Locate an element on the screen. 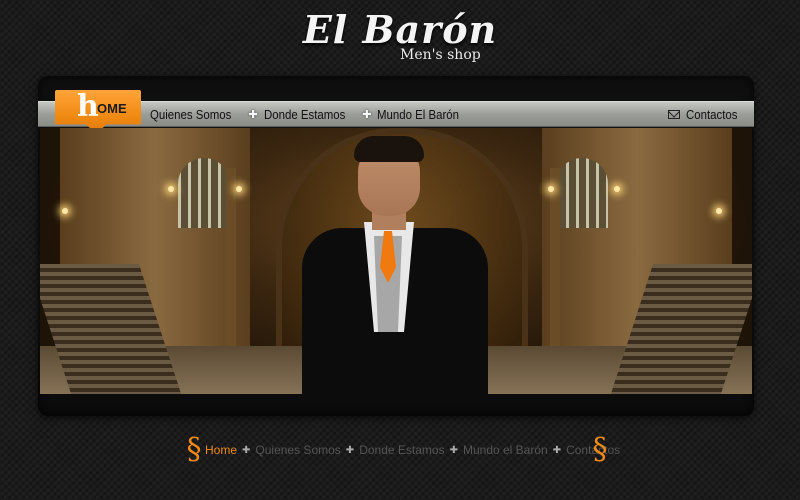 This screenshot has height=500, width=800. logo-subtitle: Men's shop is located at coordinates (440, 55).